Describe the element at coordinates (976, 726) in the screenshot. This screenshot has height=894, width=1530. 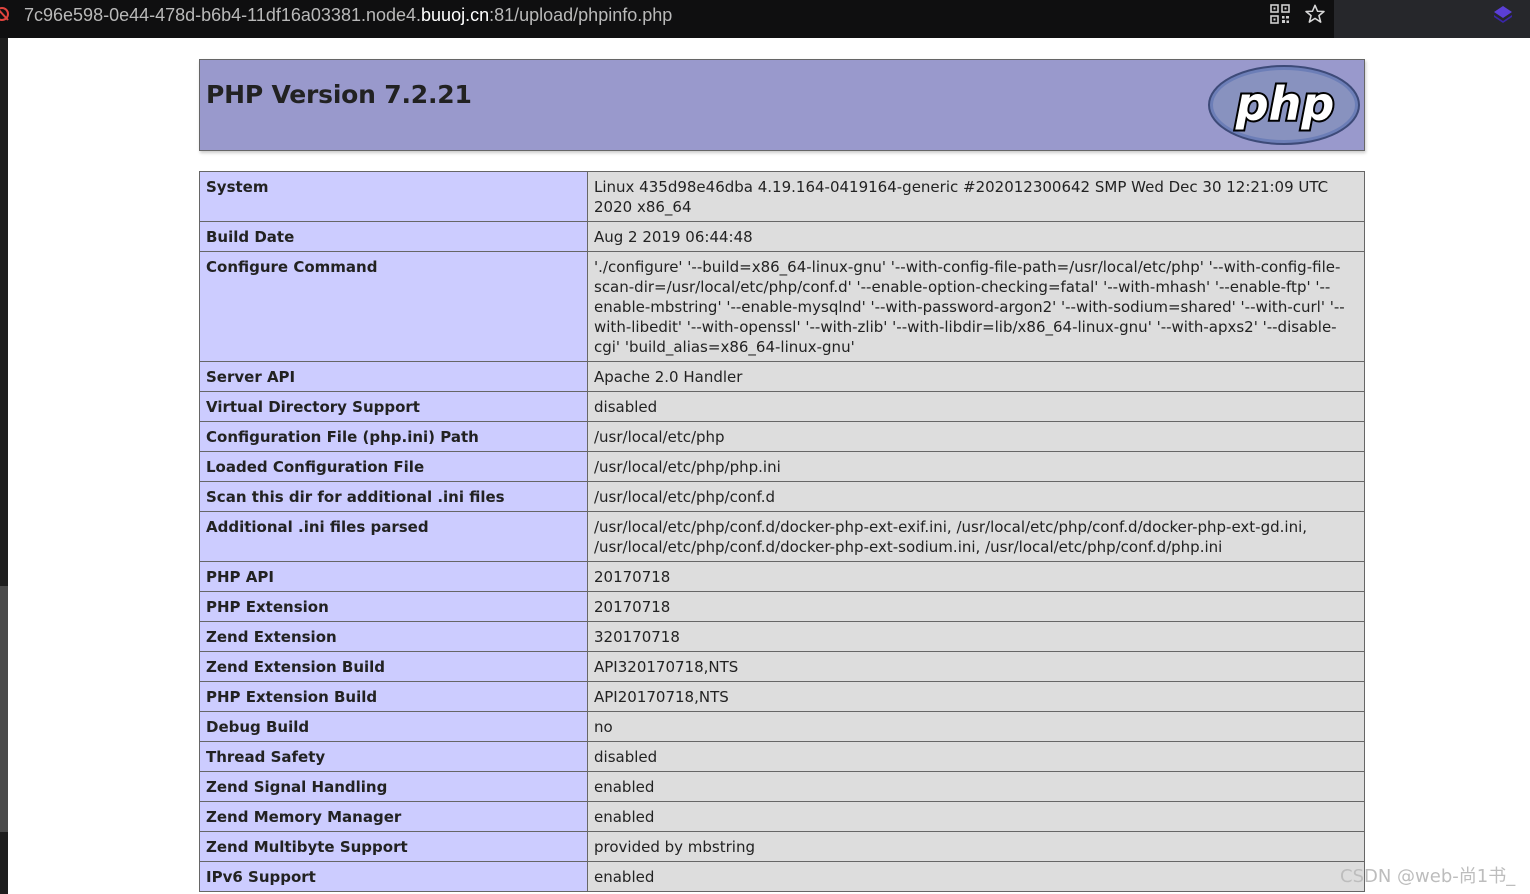
I see `setting-value: no` at that location.